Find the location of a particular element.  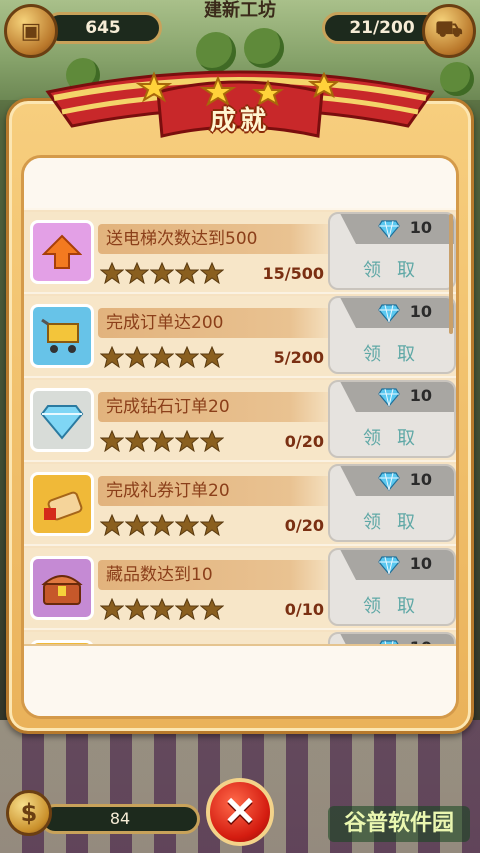

panel-header is located at coordinates (240, 183).